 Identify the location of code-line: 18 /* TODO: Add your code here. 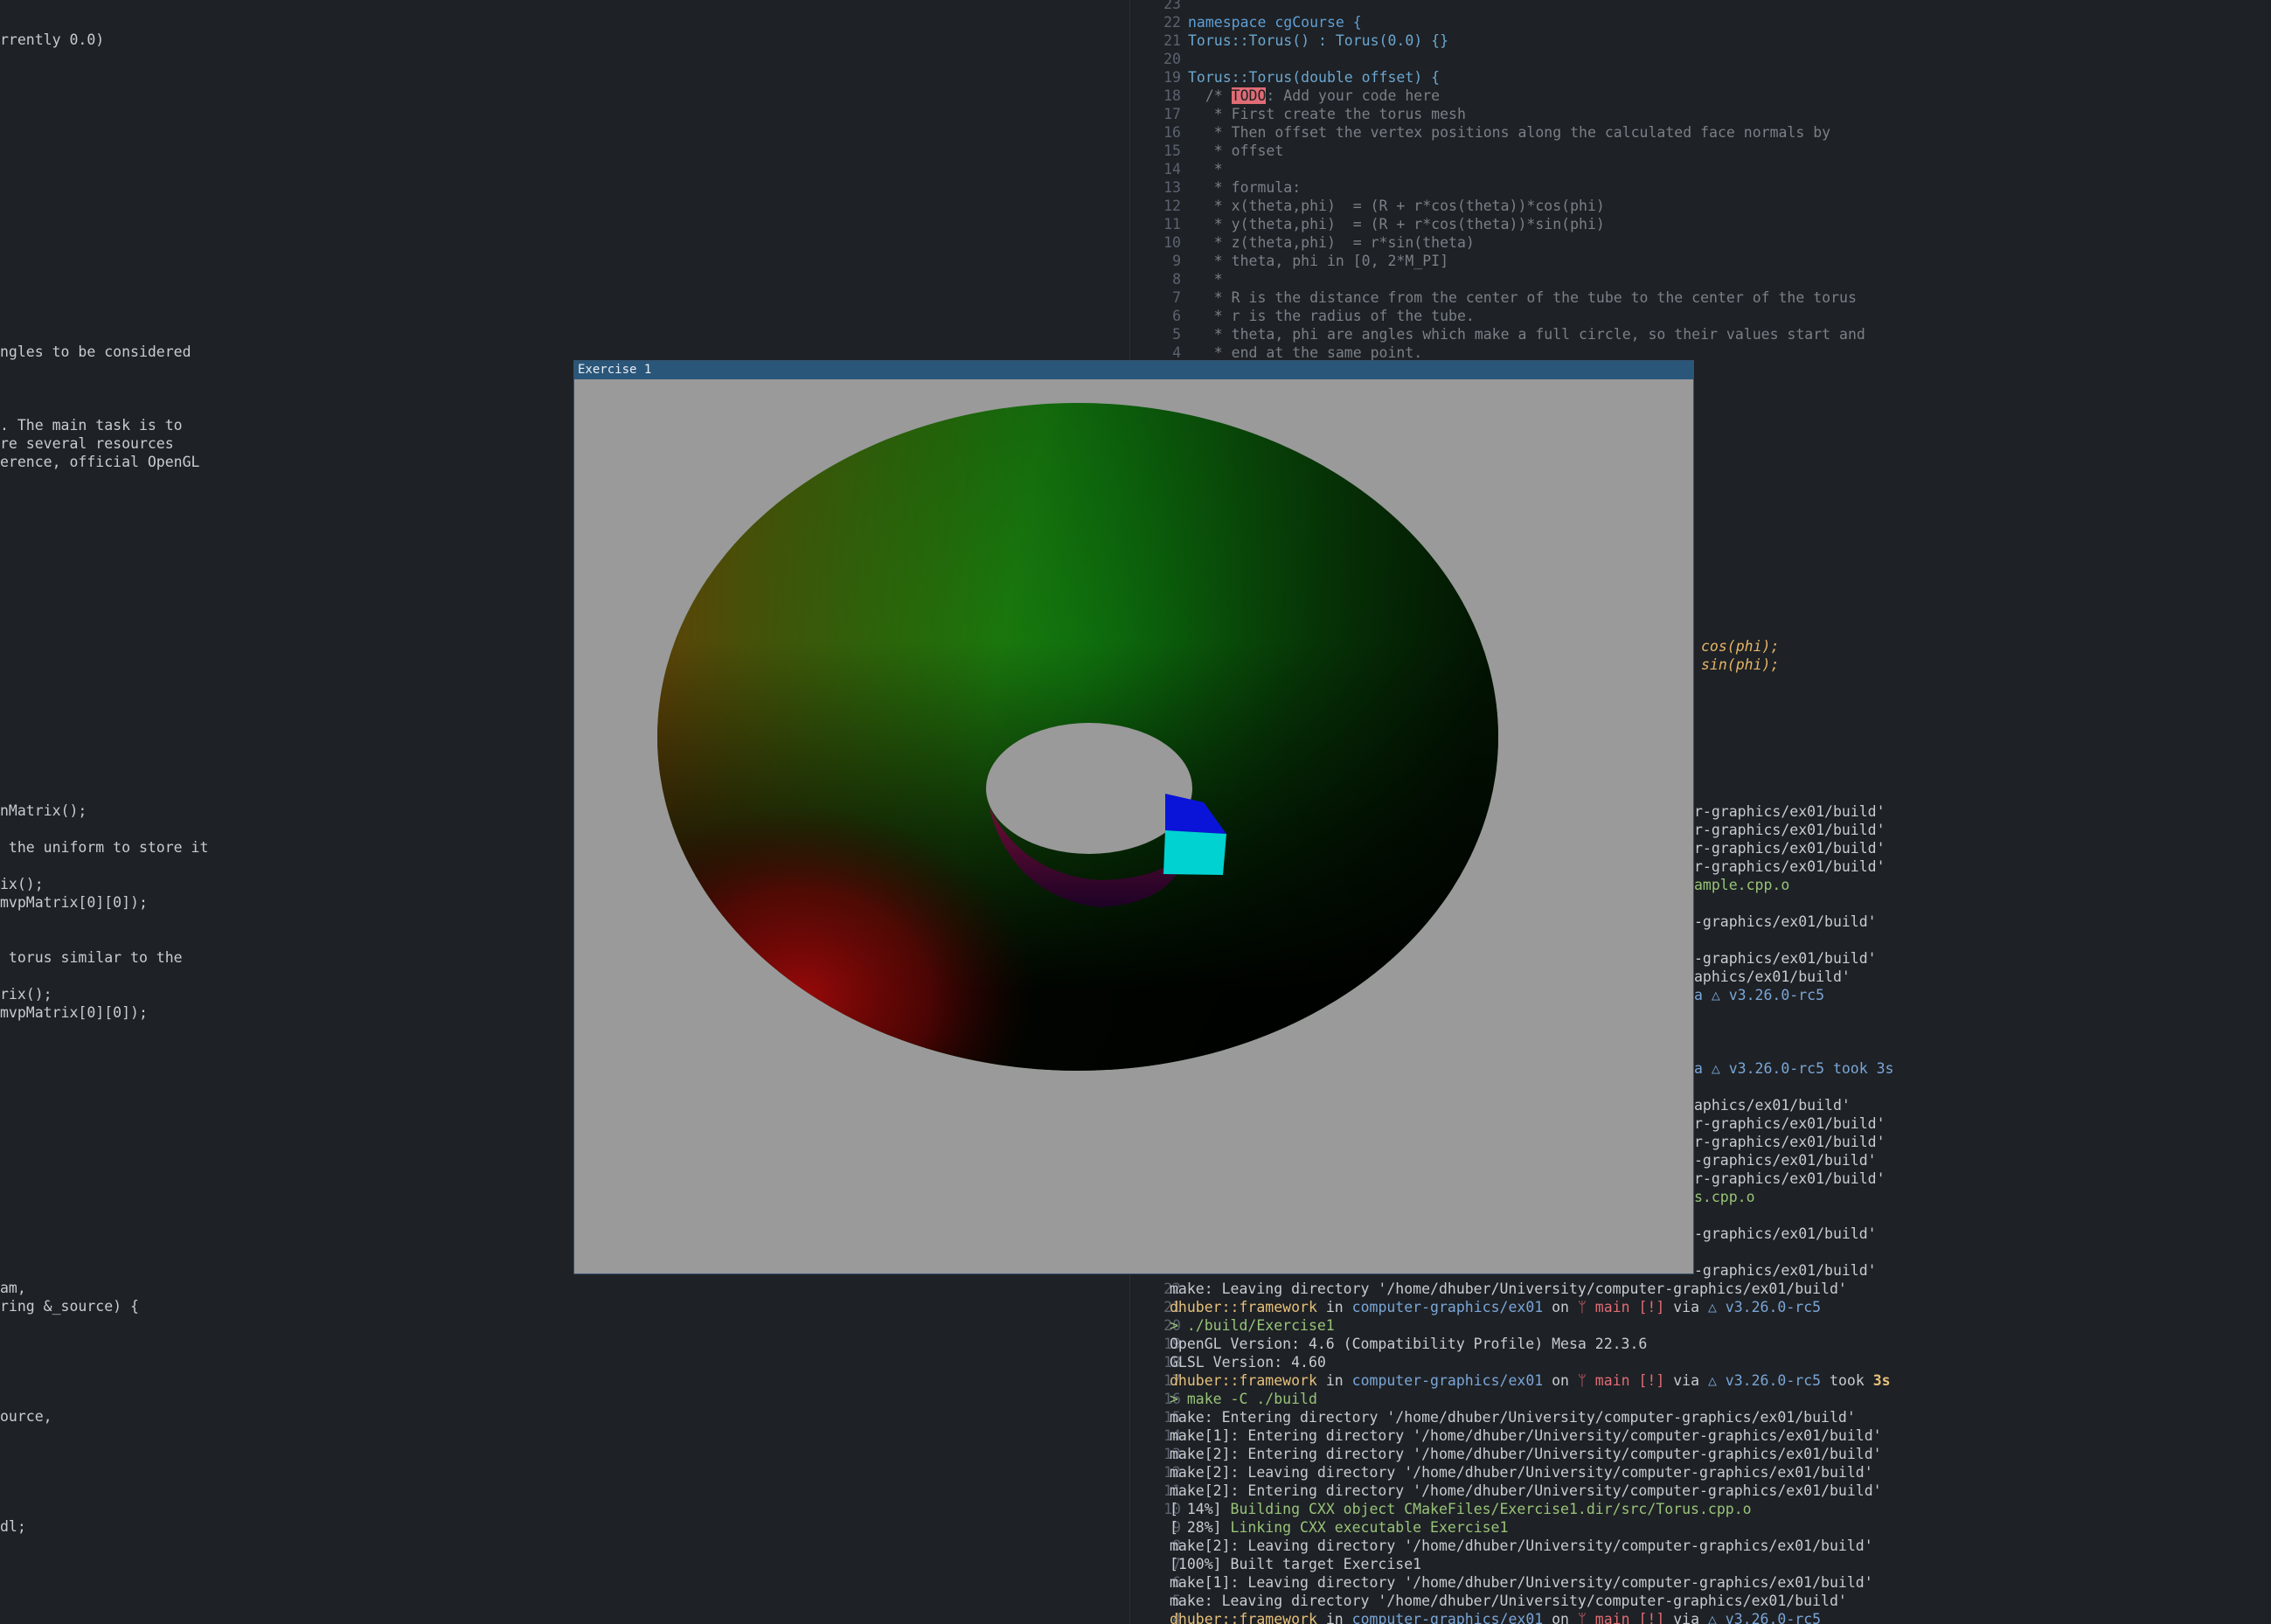
(1700, 96).